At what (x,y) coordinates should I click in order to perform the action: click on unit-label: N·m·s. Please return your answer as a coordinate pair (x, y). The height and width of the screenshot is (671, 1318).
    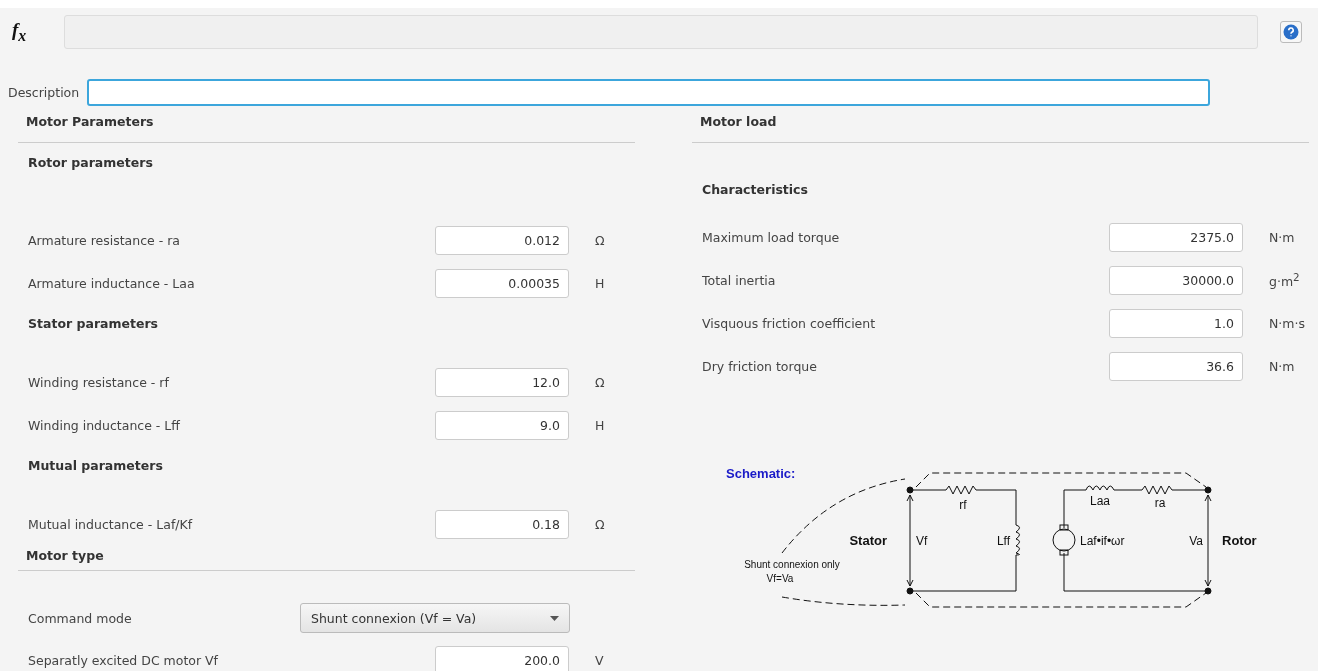
    Looking at the image, I should click on (1287, 323).